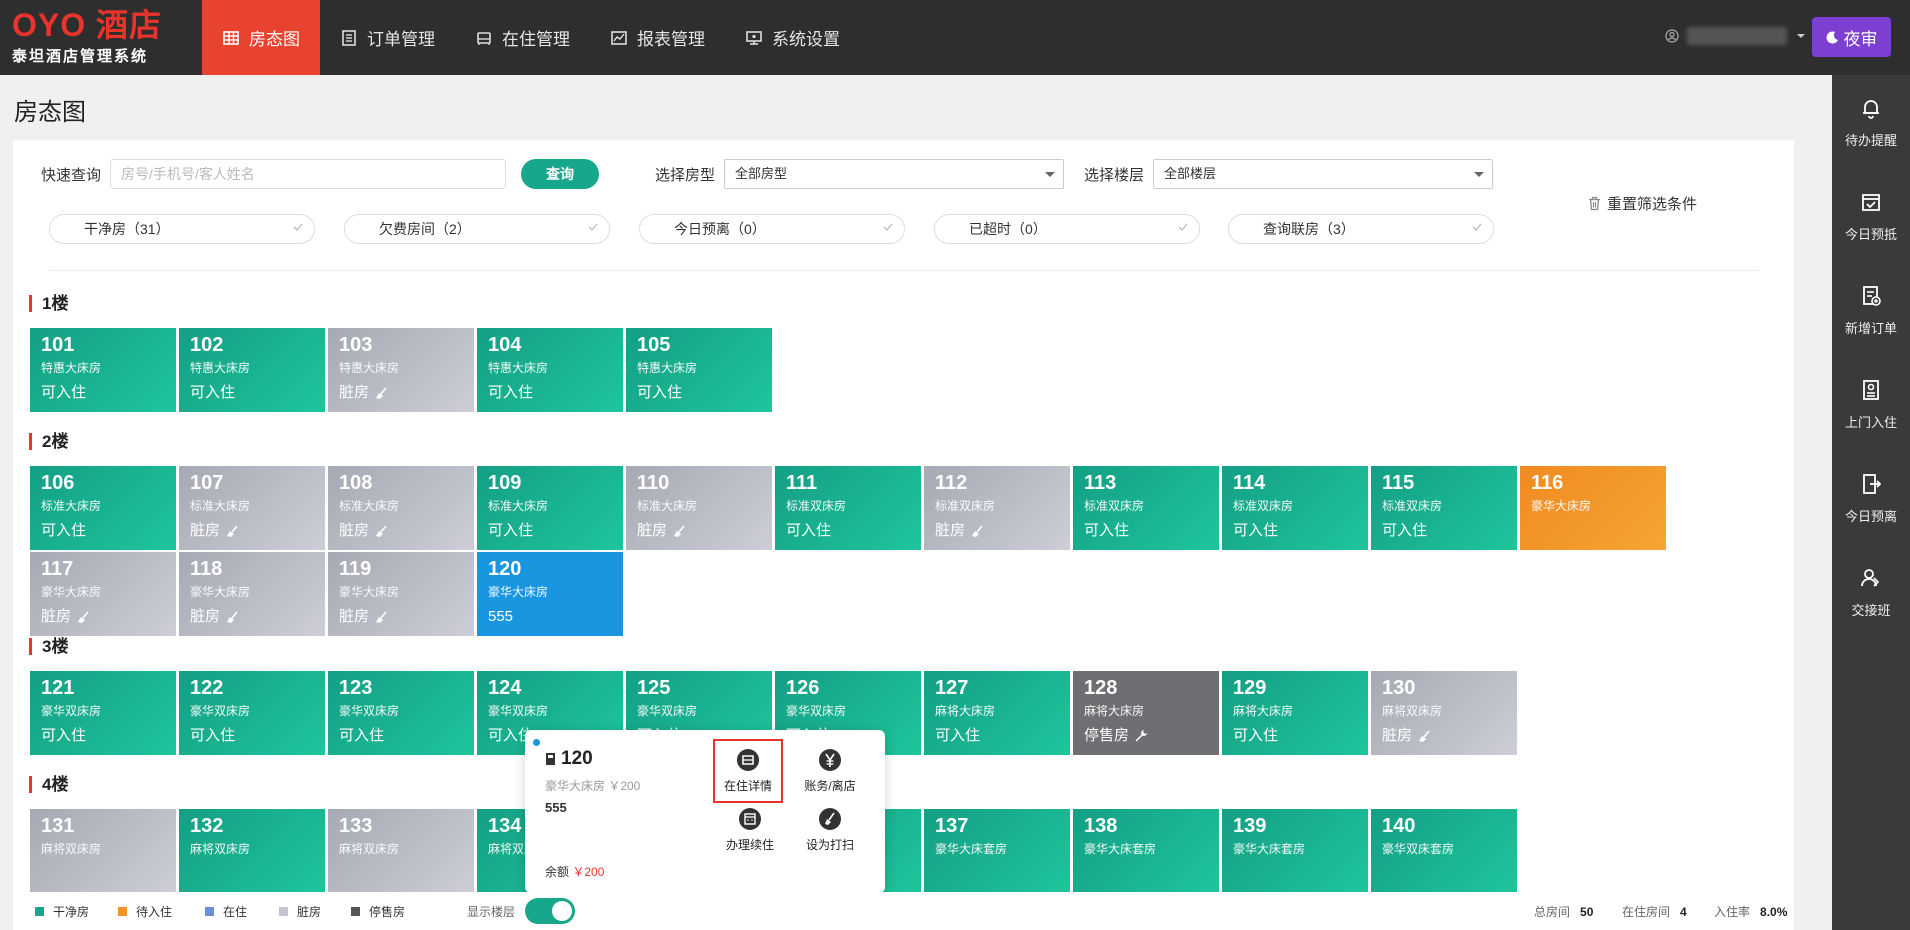 Image resolution: width=1910 pixels, height=930 pixels. Describe the element at coordinates (1399, 688) in the screenshot. I see `room-number: 130` at that location.